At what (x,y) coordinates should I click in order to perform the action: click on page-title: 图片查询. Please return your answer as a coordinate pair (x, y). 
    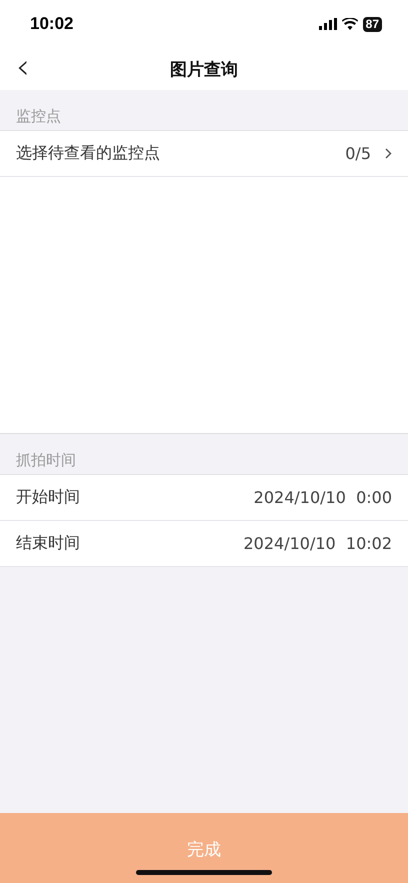
    Looking at the image, I should click on (204, 69).